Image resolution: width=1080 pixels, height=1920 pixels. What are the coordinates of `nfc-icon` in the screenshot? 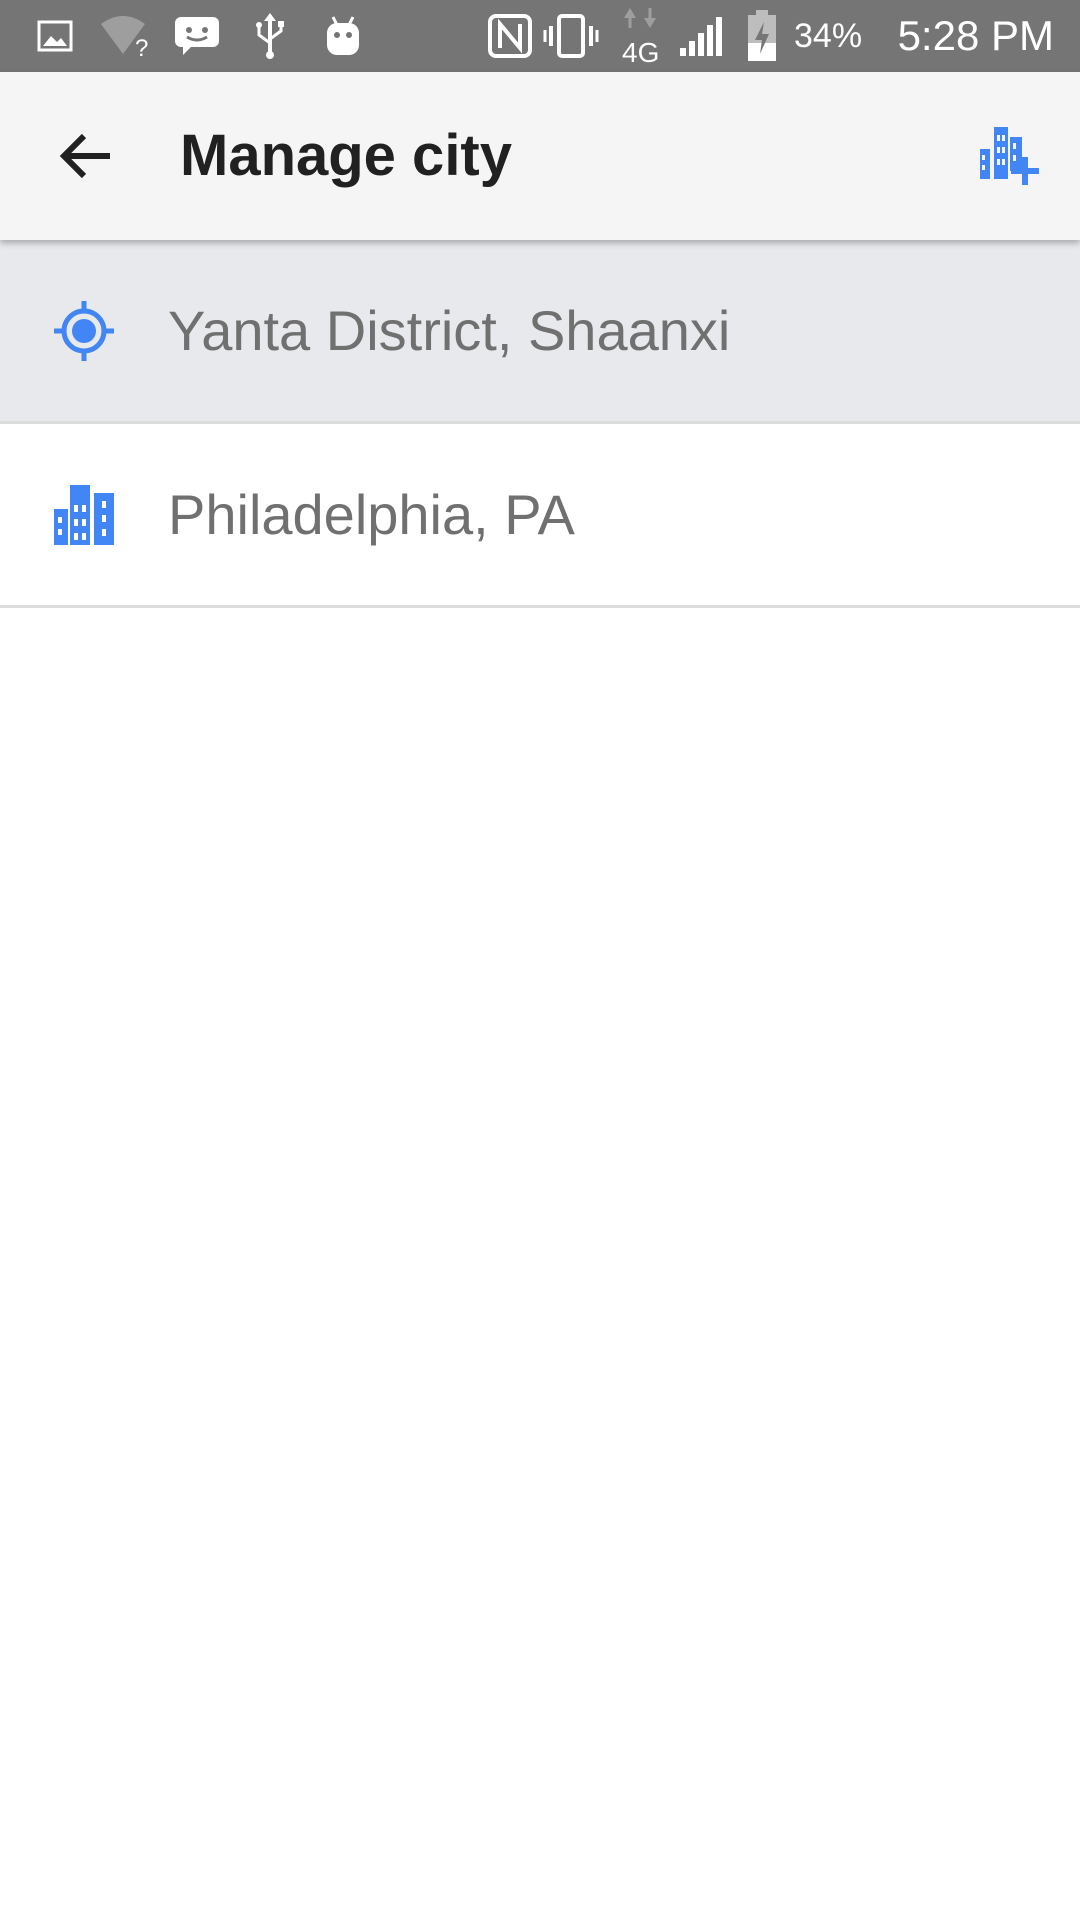 It's located at (510, 36).